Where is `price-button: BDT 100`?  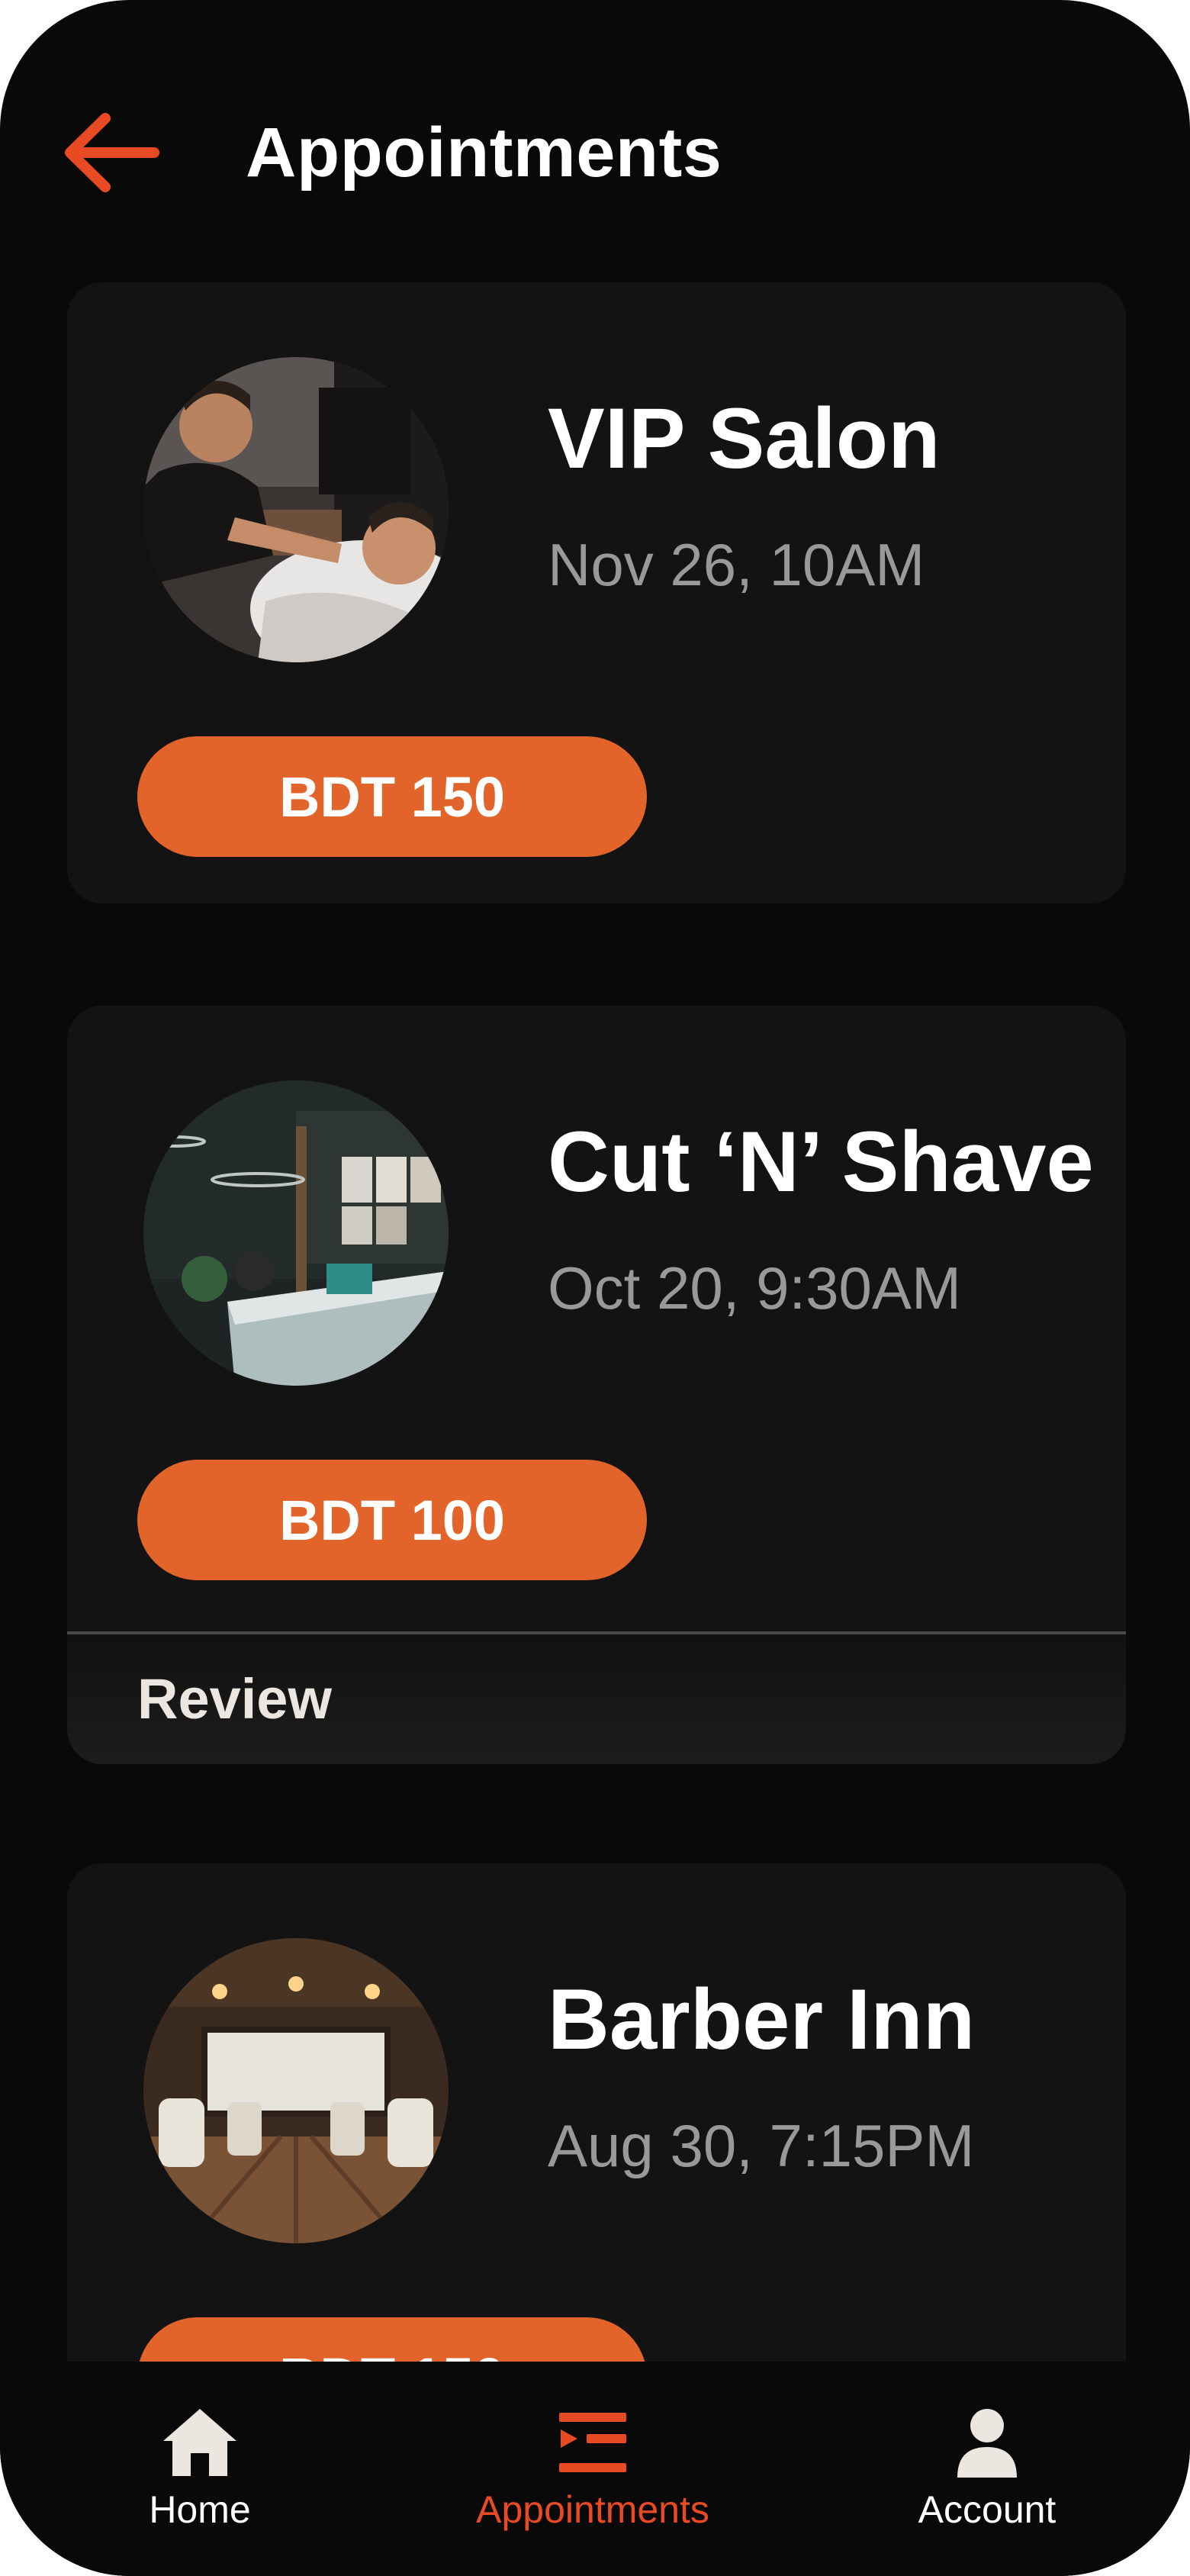
price-button: BDT 100 is located at coordinates (392, 1520).